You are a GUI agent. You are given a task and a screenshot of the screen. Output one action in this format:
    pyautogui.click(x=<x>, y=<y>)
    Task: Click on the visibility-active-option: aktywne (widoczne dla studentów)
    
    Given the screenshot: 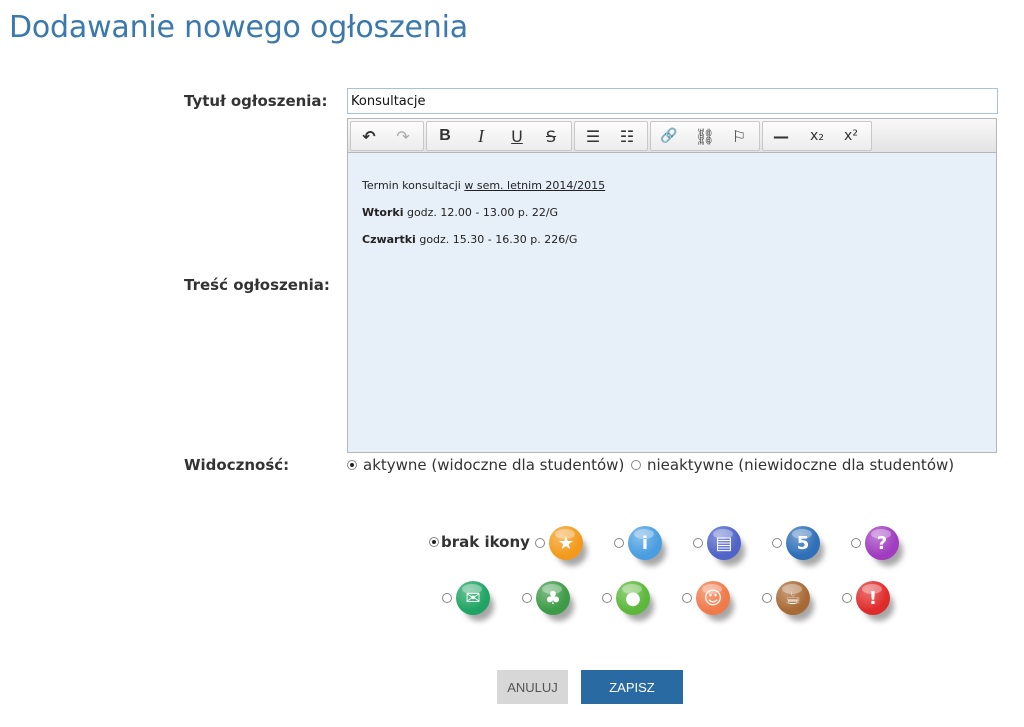 What is the action you would take?
    pyautogui.click(x=485, y=465)
    